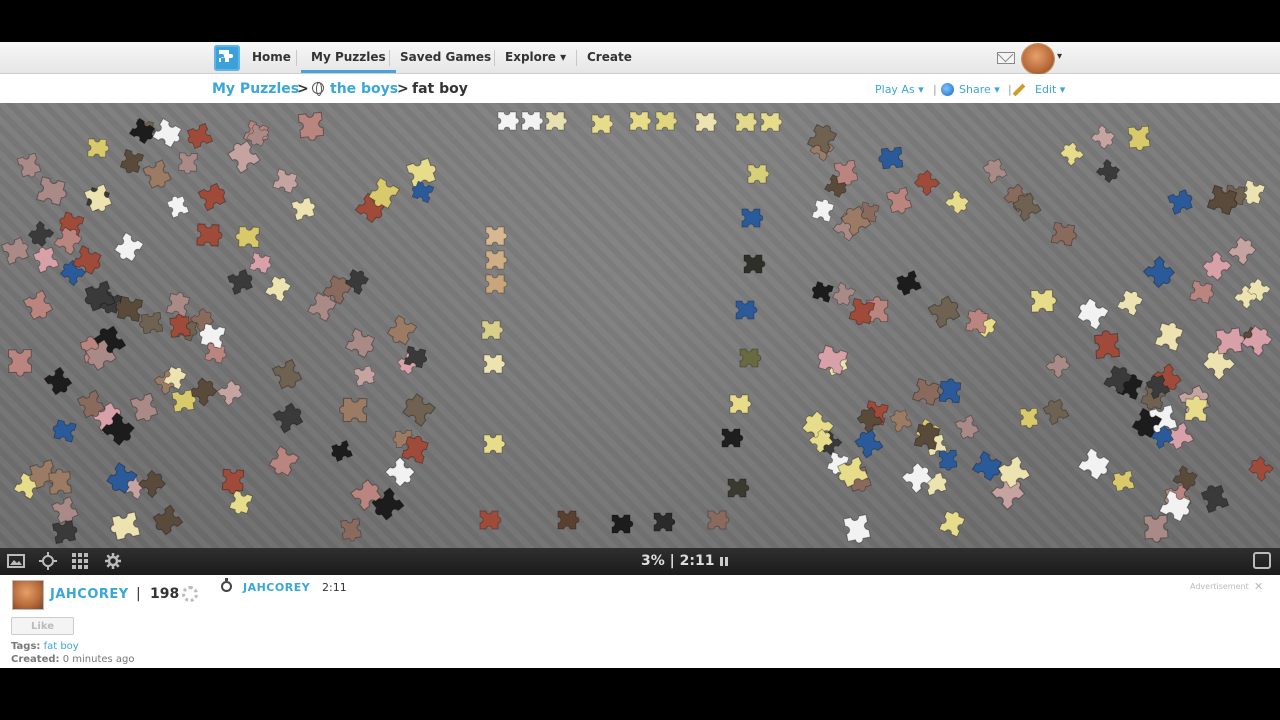 The height and width of the screenshot is (720, 1280). What do you see at coordinates (609, 57) in the screenshot?
I see `nav-create: Create` at bounding box center [609, 57].